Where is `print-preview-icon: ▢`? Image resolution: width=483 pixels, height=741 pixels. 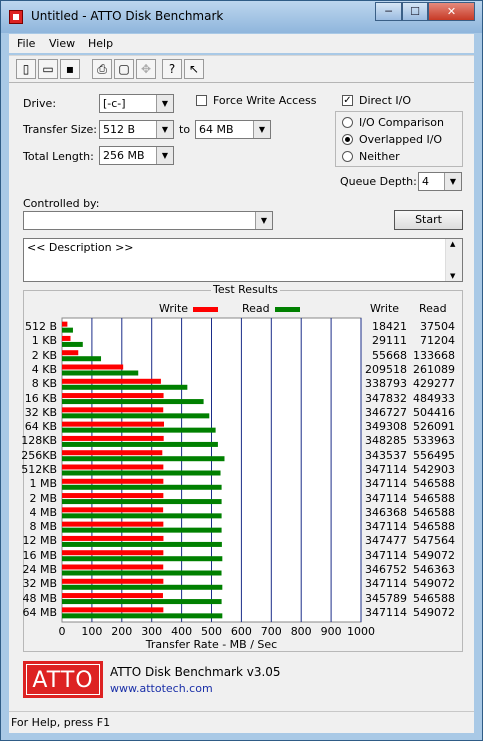
print-preview-icon: ▢ is located at coordinates (124, 69).